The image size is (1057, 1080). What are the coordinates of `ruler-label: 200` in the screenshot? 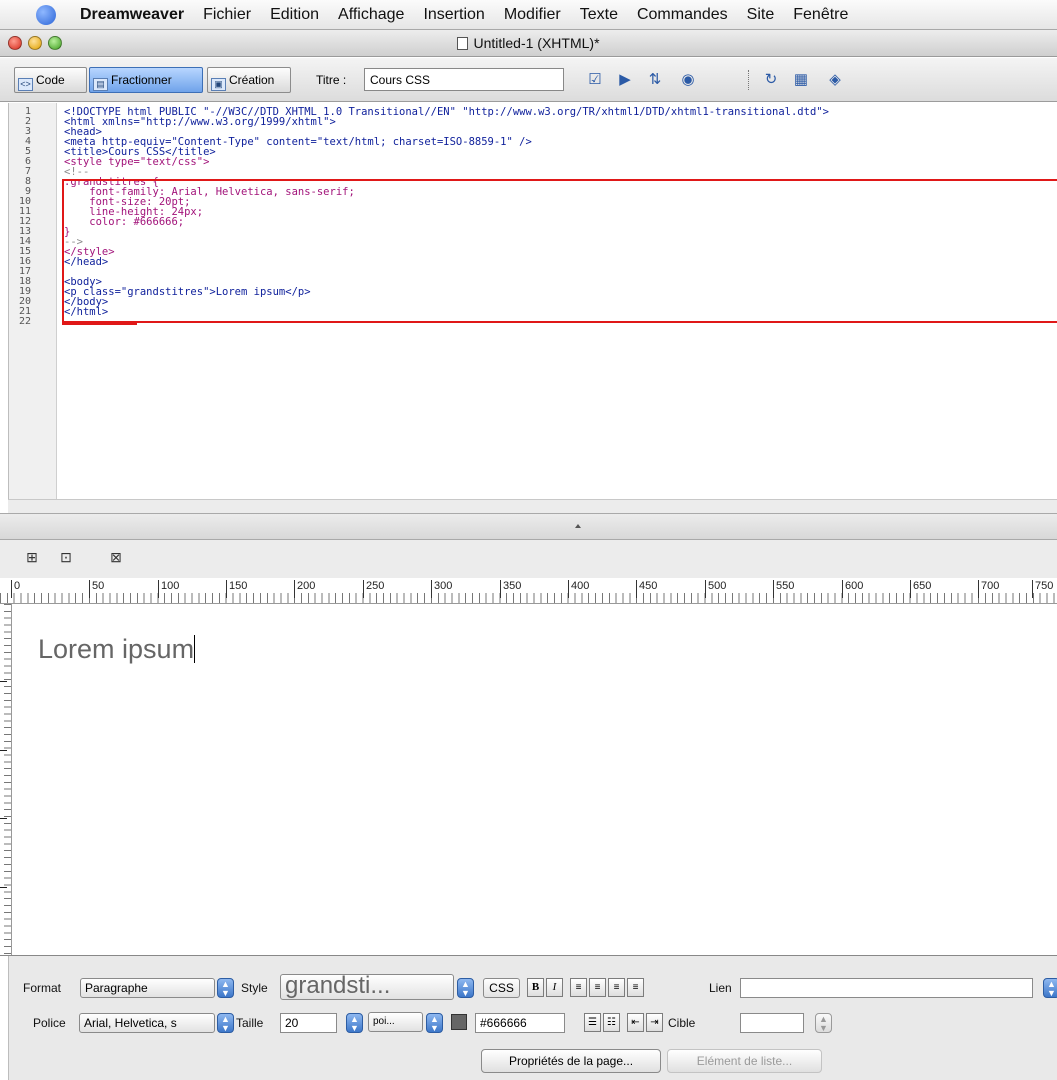 It's located at (304, 589).